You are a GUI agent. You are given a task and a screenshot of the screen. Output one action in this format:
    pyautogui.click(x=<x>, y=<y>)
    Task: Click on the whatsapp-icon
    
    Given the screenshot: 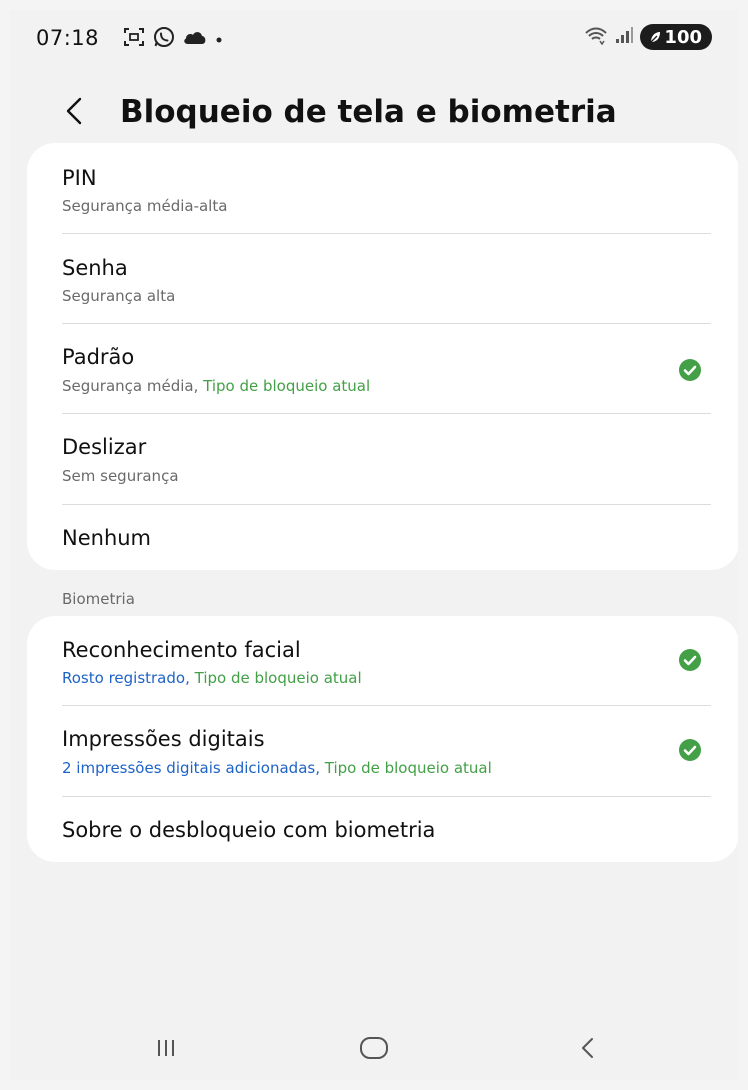 What is the action you would take?
    pyautogui.click(x=164, y=39)
    